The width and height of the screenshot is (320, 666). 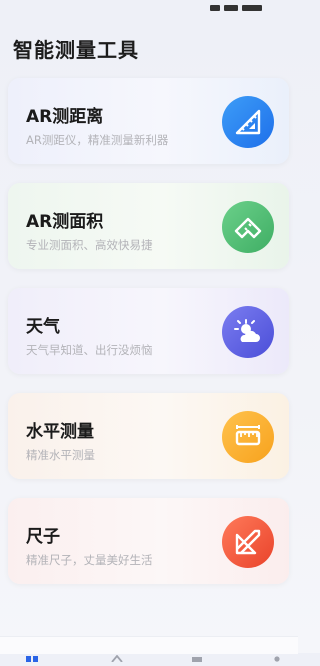 I want to click on card-ar-distance: AR测距离 AR测距仪，精准测量新利器, so click(x=148, y=121).